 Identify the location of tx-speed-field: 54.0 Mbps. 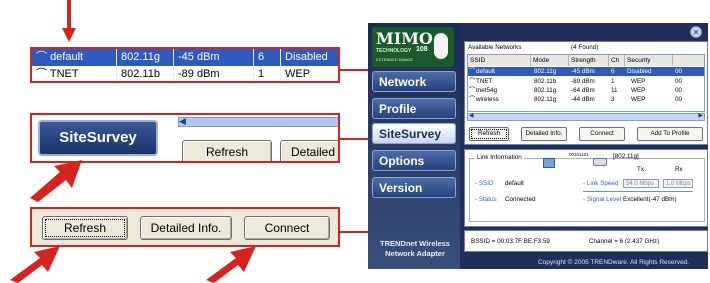
(641, 183).